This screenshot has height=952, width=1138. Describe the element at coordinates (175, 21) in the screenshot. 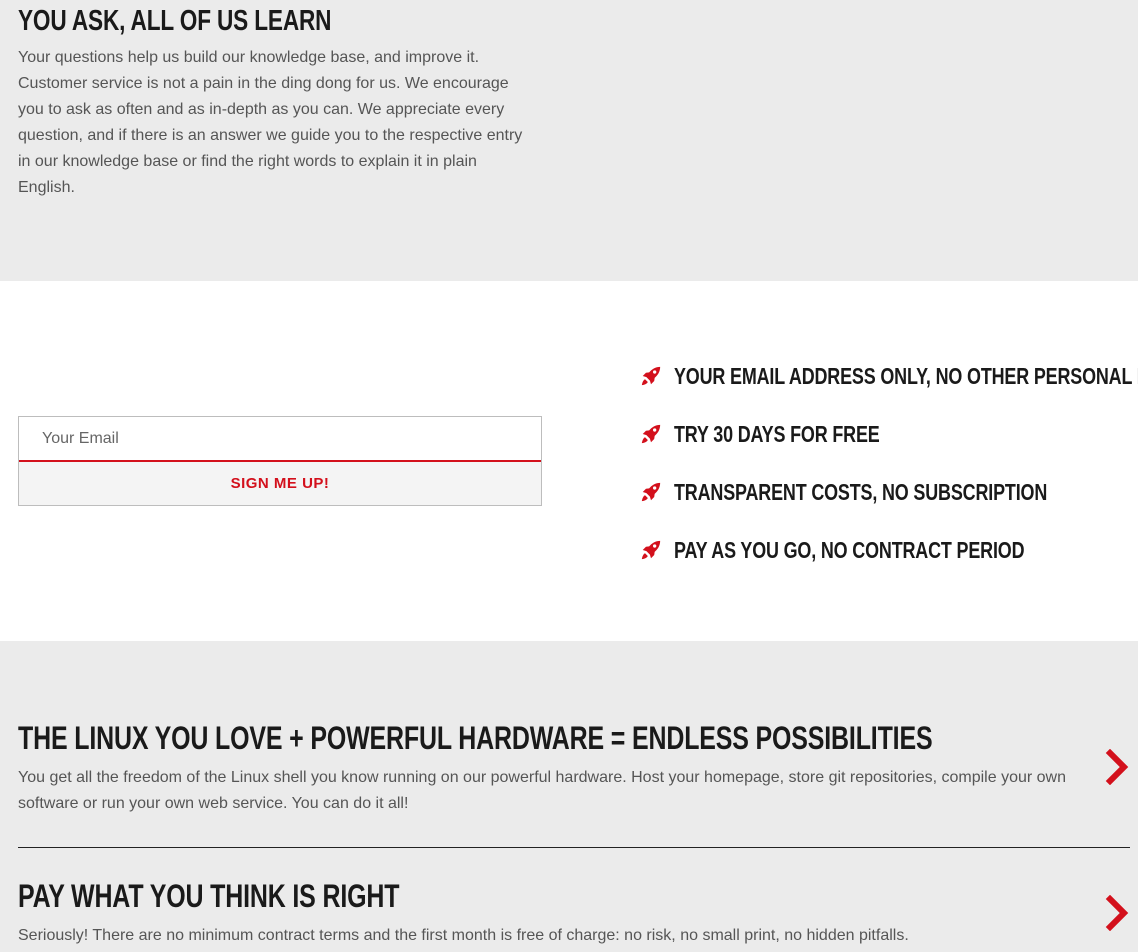

I see `intro-title: YOU ASK, ALL OF US LEARN` at that location.